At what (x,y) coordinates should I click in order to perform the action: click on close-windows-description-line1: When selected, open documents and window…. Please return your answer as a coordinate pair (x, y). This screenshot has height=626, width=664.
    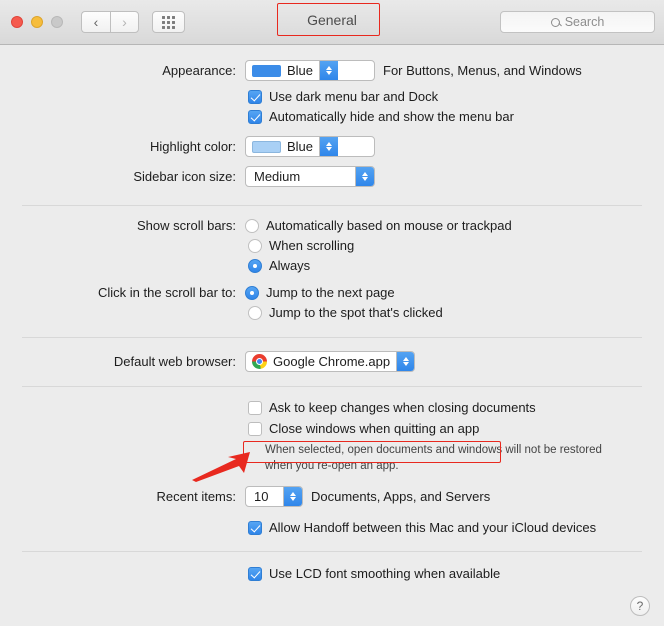
    Looking at the image, I should click on (433, 450).